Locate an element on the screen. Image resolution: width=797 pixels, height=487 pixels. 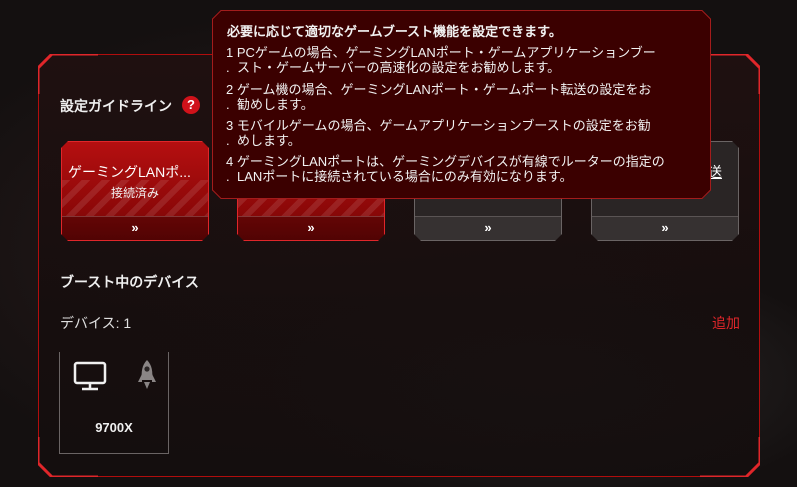
device-tile: 9700X is located at coordinates (114, 403).